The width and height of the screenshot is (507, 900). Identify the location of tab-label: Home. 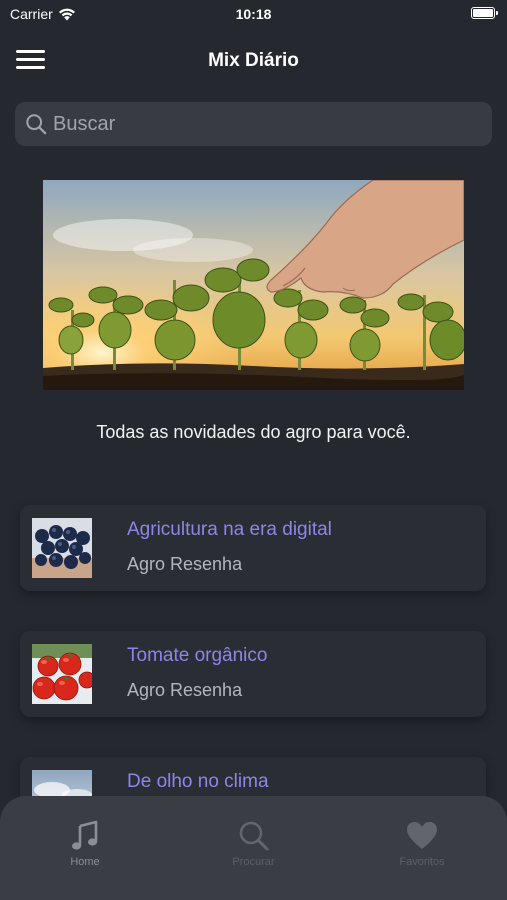
(85, 862).